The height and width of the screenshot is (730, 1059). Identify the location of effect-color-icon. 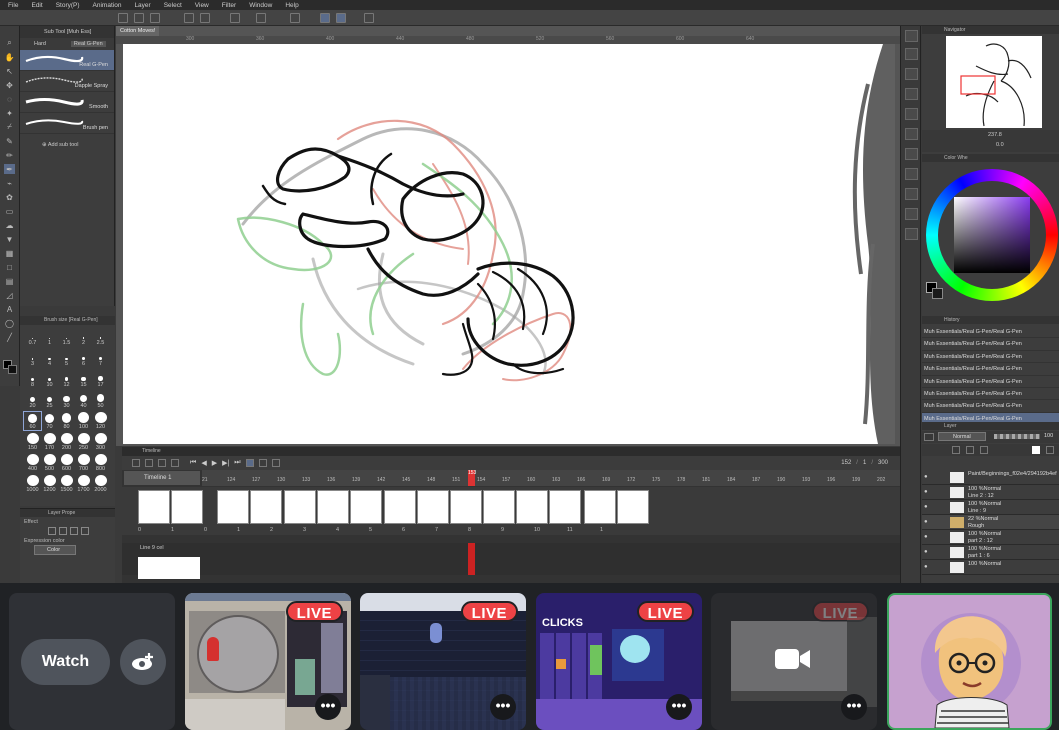
(74, 531).